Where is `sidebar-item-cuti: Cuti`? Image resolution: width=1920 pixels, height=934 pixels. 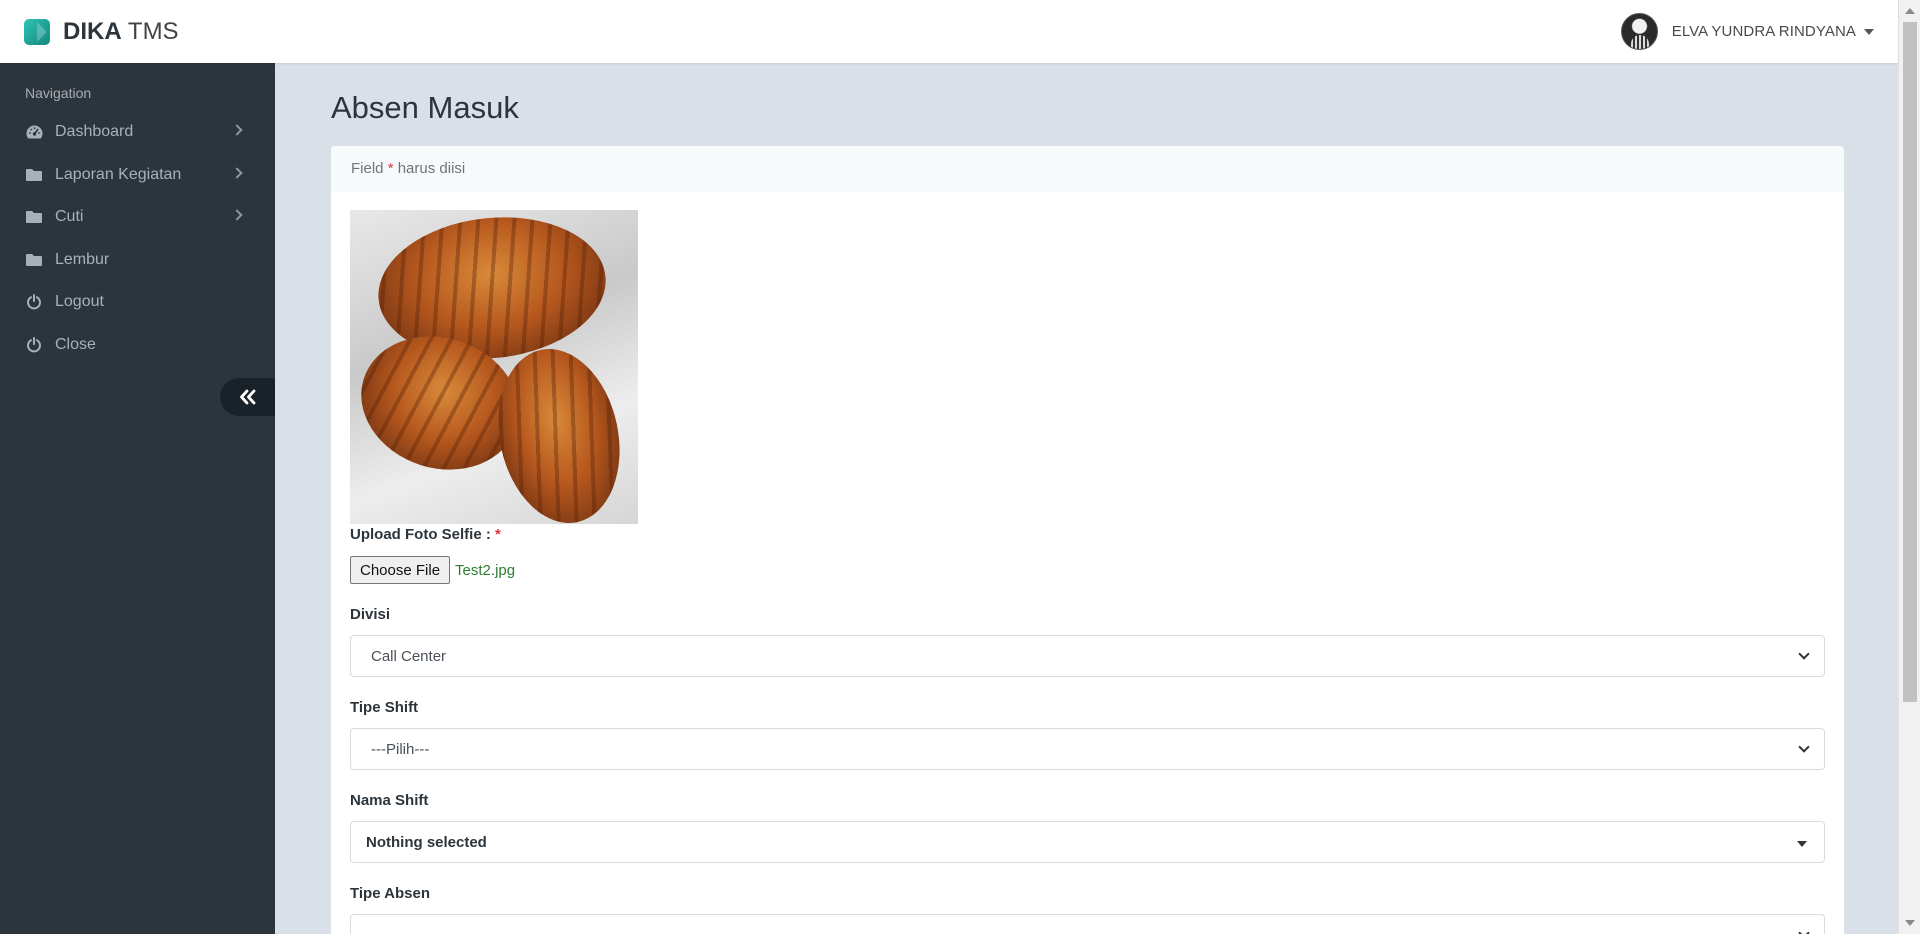 sidebar-item-cuti: Cuti is located at coordinates (137, 217).